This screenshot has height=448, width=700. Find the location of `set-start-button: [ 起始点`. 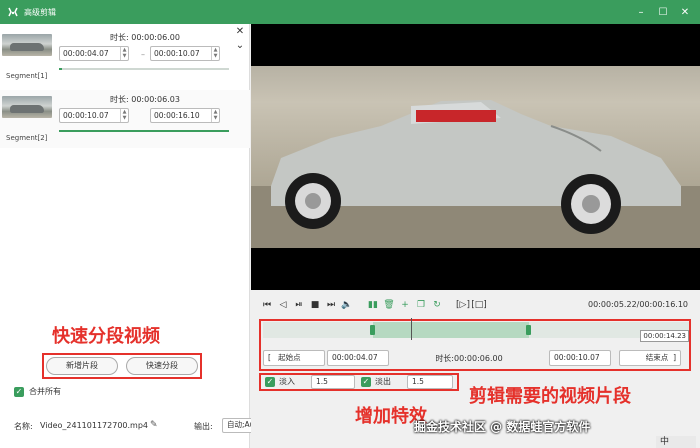

set-start-button: [ 起始点 is located at coordinates (294, 358).